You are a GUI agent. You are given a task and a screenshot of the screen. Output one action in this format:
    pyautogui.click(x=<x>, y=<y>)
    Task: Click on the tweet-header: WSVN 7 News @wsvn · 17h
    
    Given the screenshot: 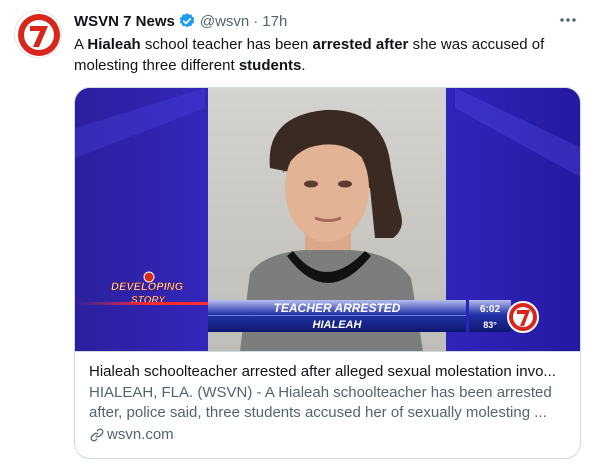 What is the action you would take?
    pyautogui.click(x=180, y=21)
    